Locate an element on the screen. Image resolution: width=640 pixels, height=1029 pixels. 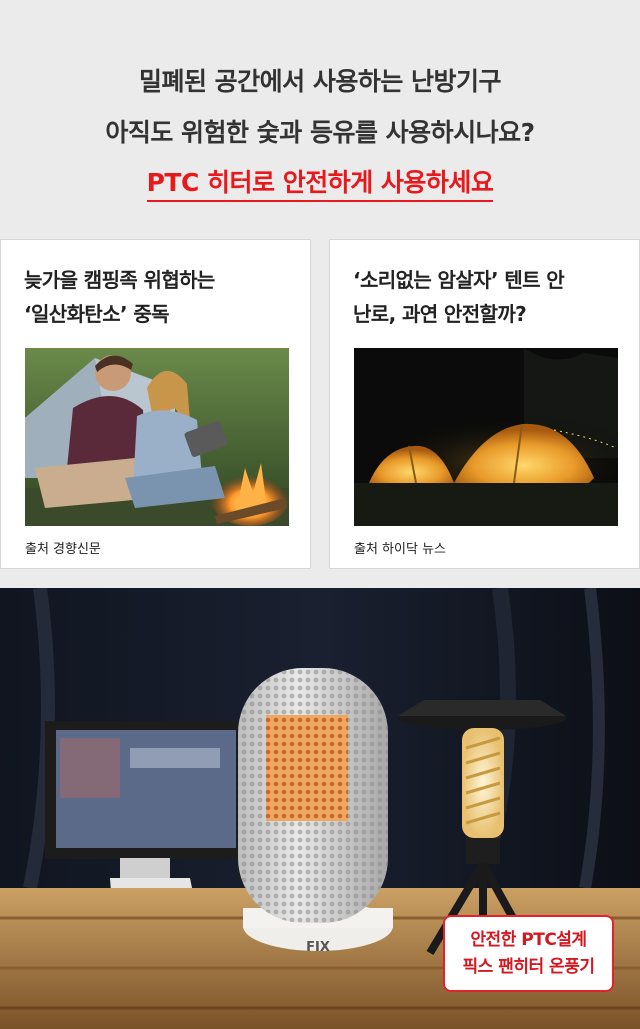
news-card-title: 늦가을 캠핑족 위협하는 ‘일산화탄소’ 중독 is located at coordinates (159, 297).